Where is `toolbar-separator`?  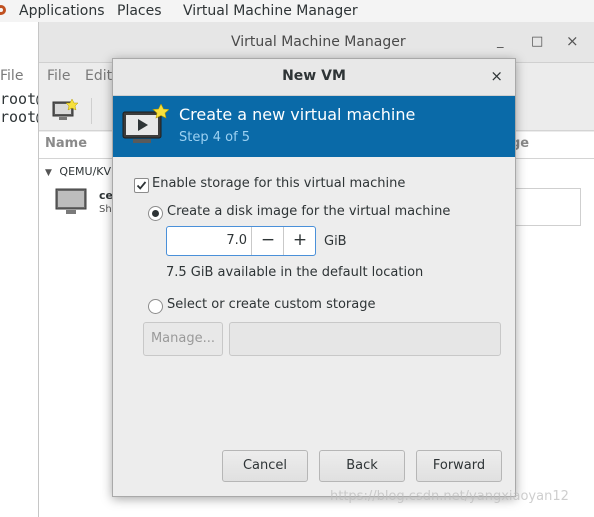 toolbar-separator is located at coordinates (91, 111).